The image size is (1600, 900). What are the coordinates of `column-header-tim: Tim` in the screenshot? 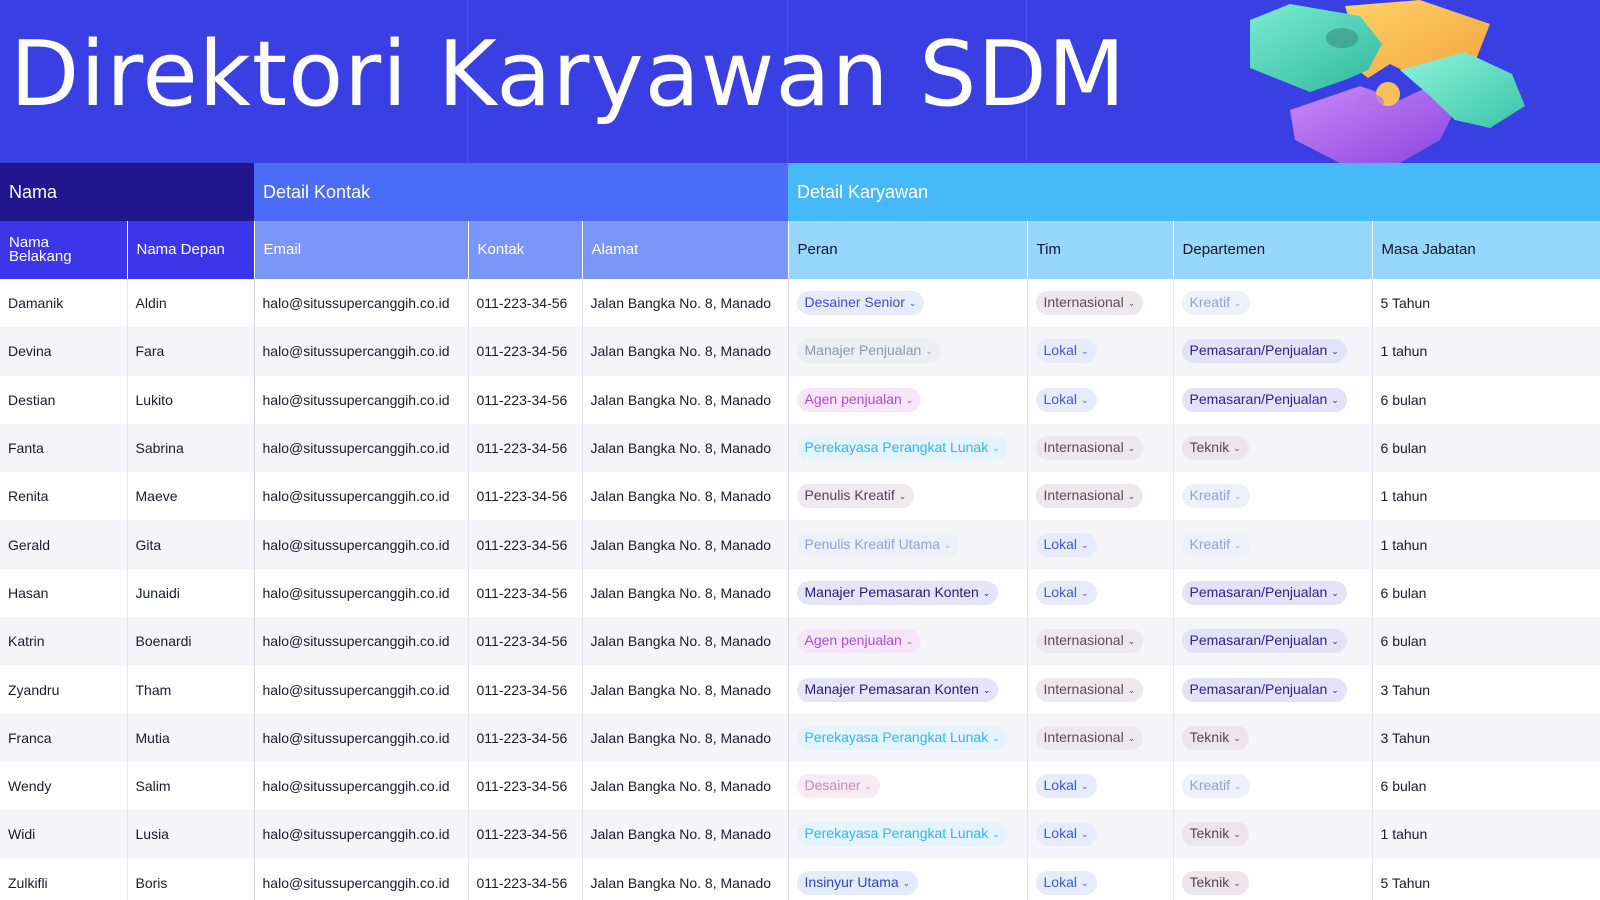 It's located at (1100, 250).